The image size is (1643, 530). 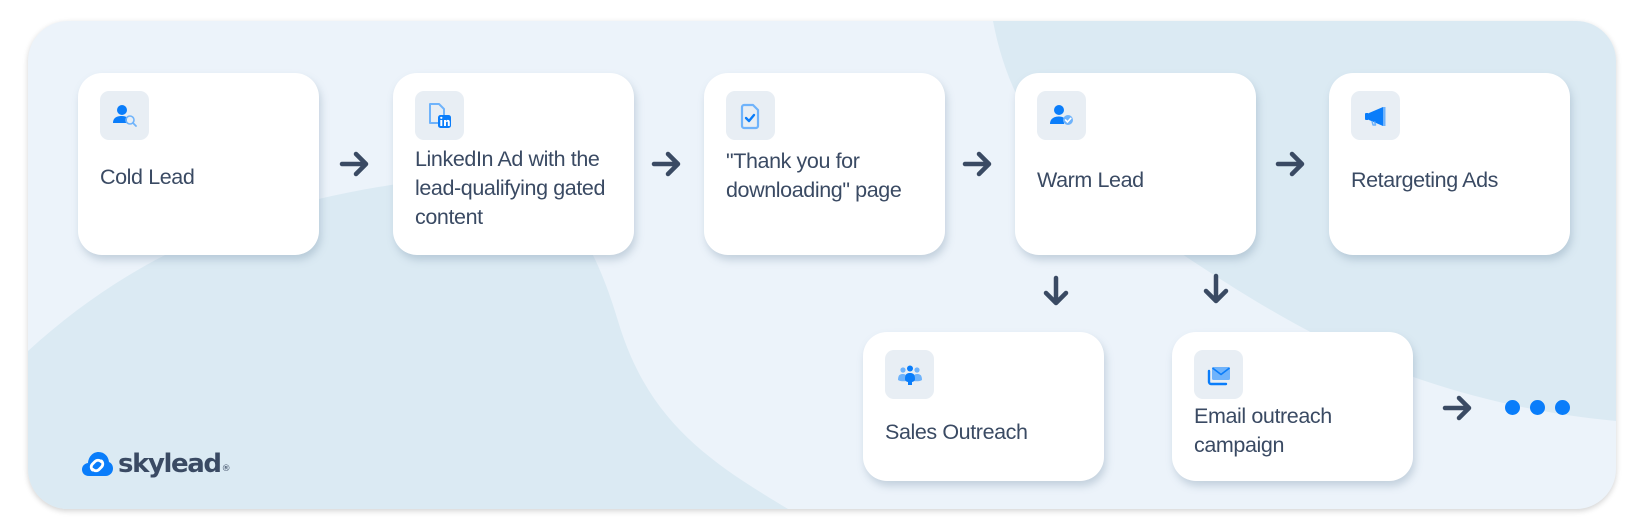 What do you see at coordinates (1090, 180) in the screenshot?
I see `step-label: Warm Lead` at bounding box center [1090, 180].